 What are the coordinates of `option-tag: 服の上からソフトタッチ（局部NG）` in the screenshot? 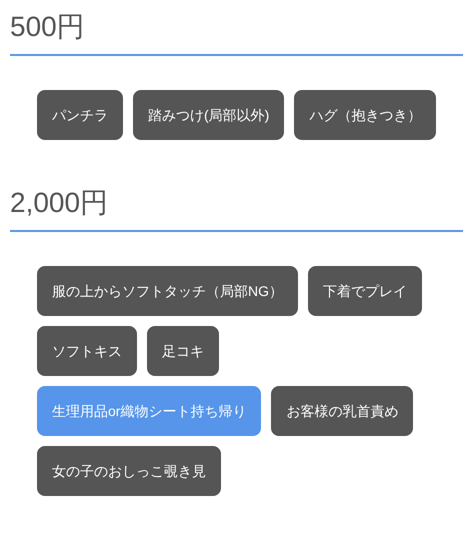 It's located at (167, 291).